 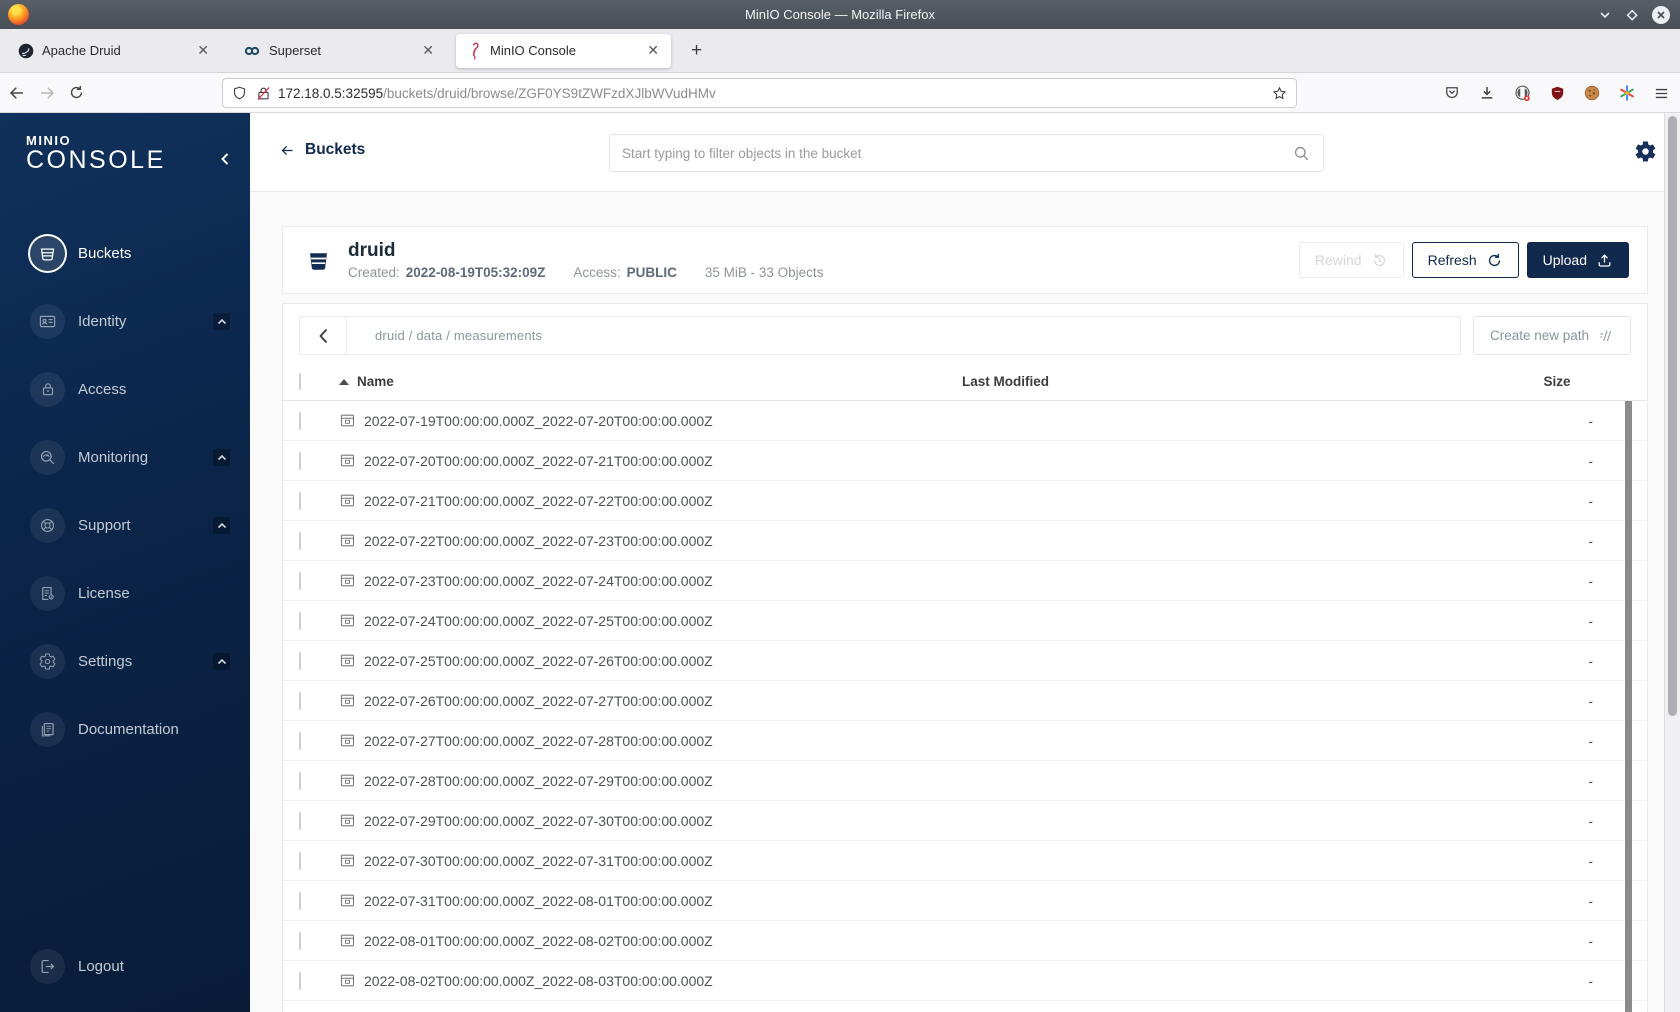 What do you see at coordinates (1605, 15) in the screenshot?
I see `minimize-icon` at bounding box center [1605, 15].